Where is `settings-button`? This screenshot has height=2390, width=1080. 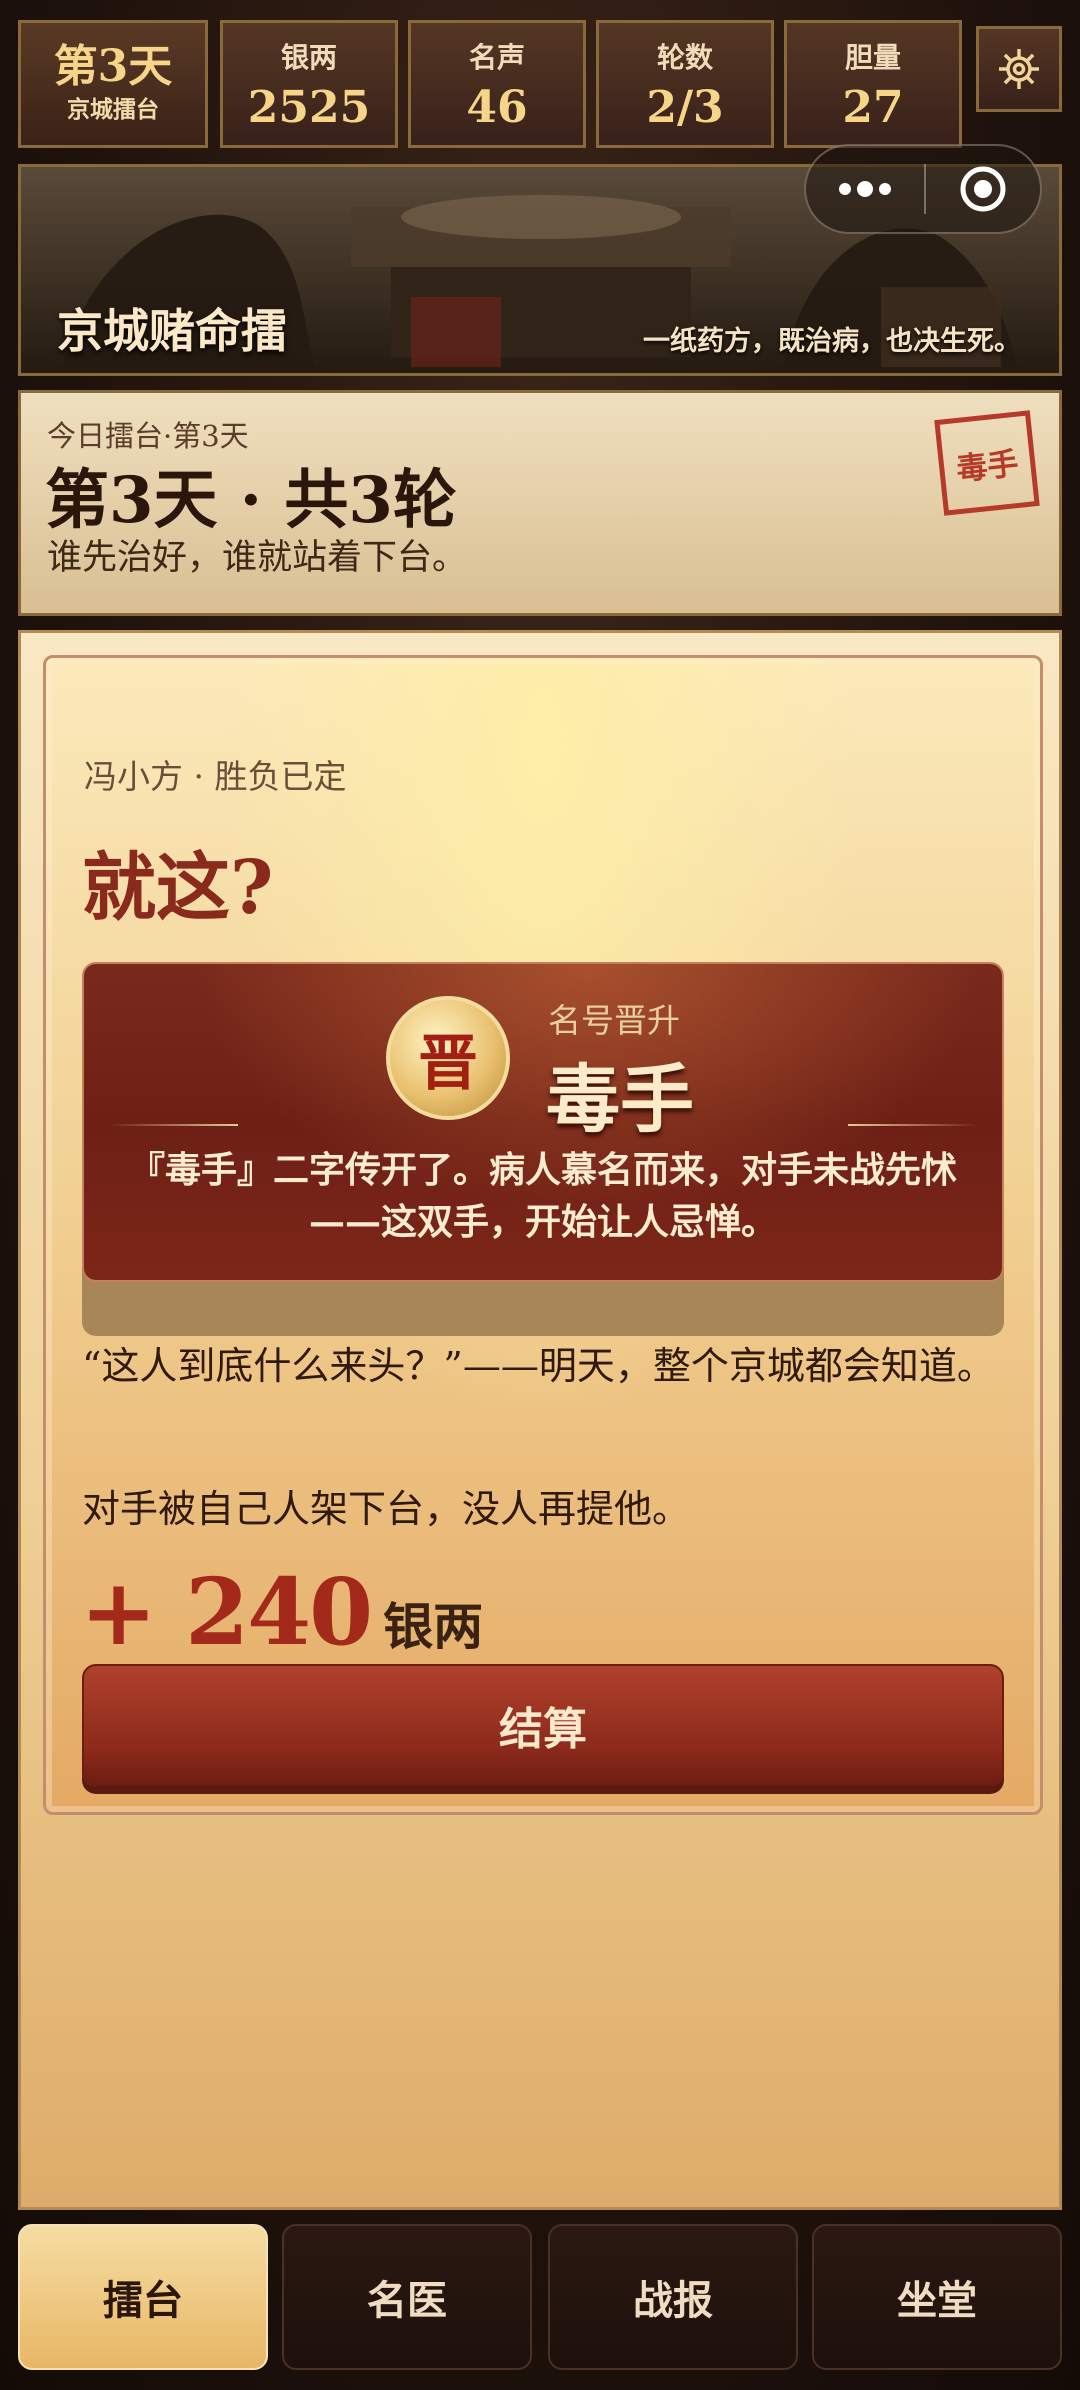 settings-button is located at coordinates (1019, 69).